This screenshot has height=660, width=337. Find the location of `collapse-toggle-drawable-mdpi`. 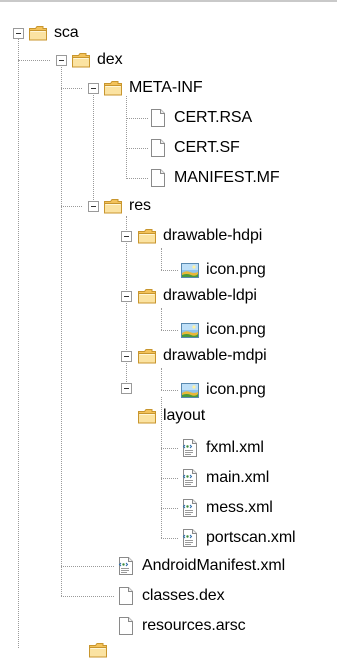

collapse-toggle-drawable-mdpi is located at coordinates (126, 356).